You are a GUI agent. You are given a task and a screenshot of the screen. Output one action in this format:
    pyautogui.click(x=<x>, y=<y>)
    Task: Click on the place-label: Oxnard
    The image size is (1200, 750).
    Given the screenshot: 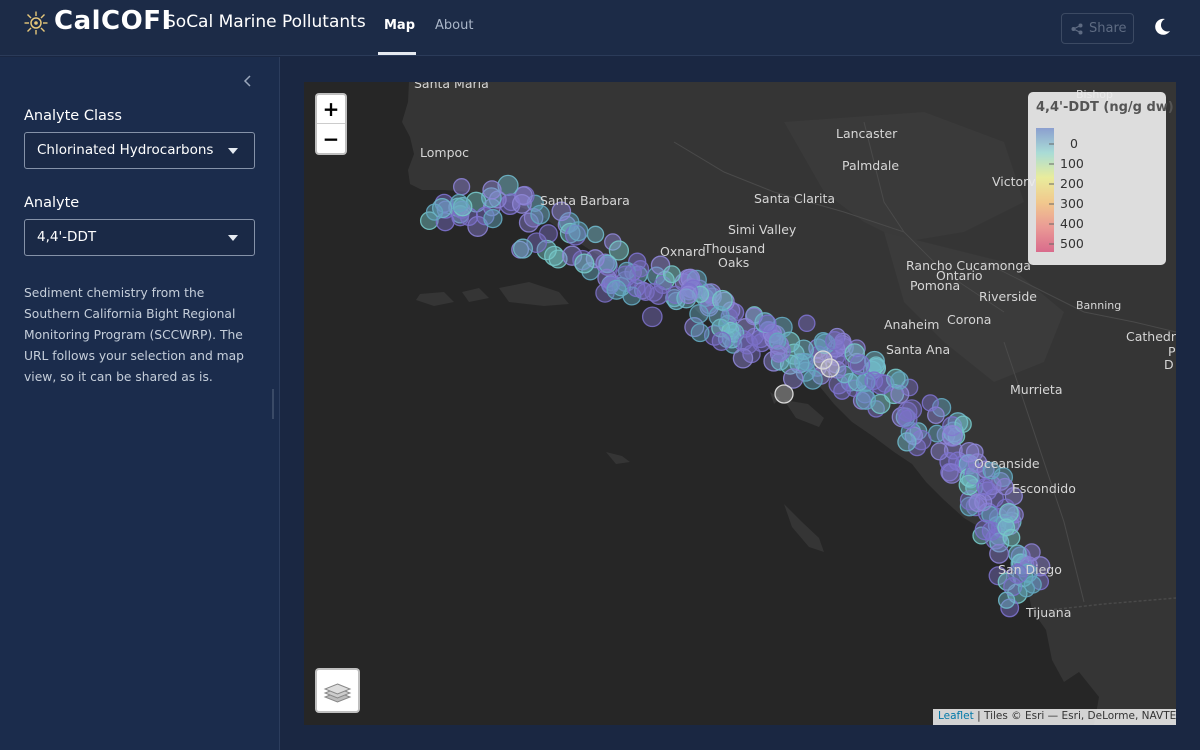 What is the action you would take?
    pyautogui.click(x=683, y=251)
    